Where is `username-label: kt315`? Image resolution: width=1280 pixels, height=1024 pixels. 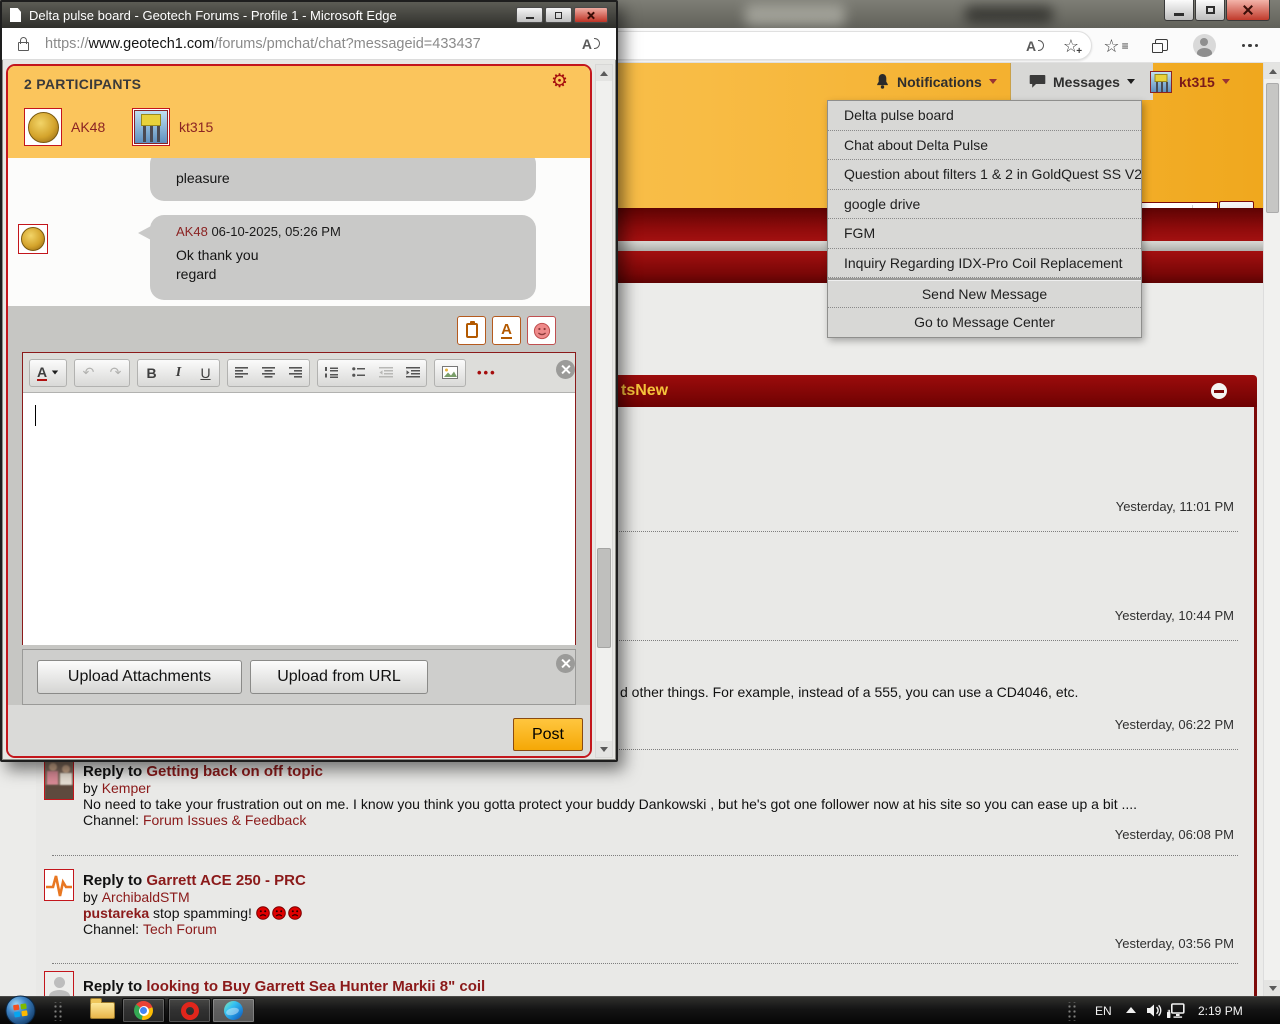 username-label: kt315 is located at coordinates (1197, 81).